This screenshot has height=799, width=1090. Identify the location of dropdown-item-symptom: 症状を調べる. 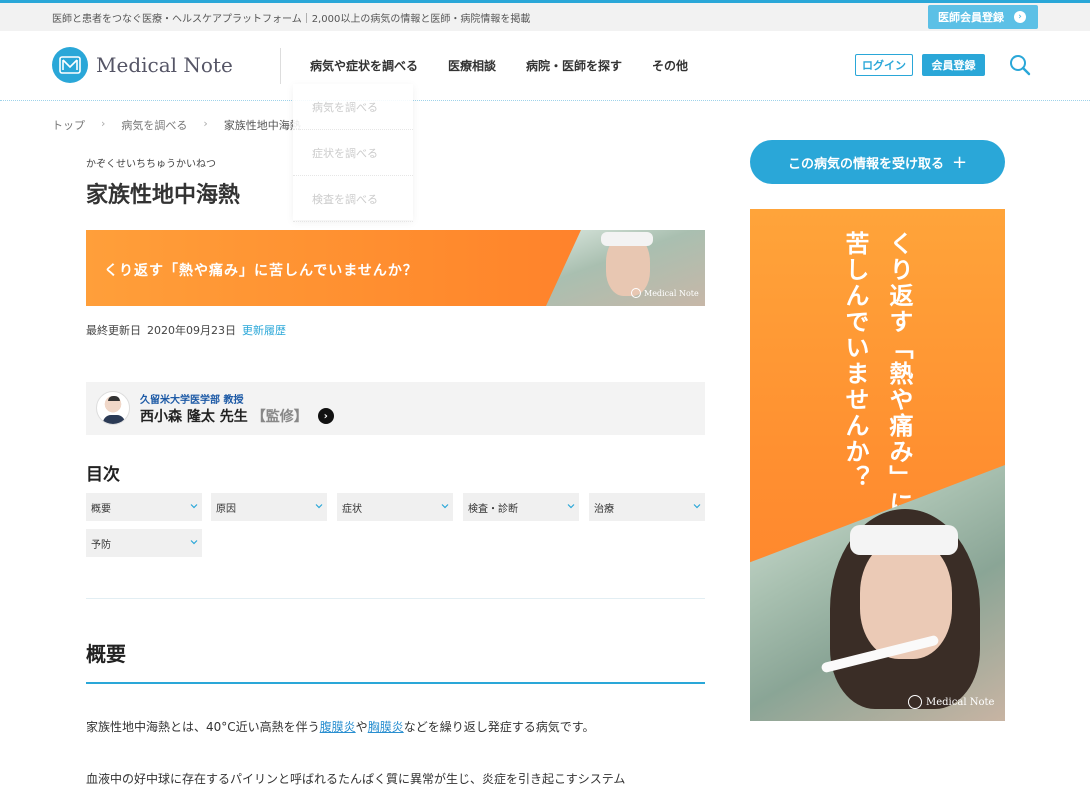
(353, 153).